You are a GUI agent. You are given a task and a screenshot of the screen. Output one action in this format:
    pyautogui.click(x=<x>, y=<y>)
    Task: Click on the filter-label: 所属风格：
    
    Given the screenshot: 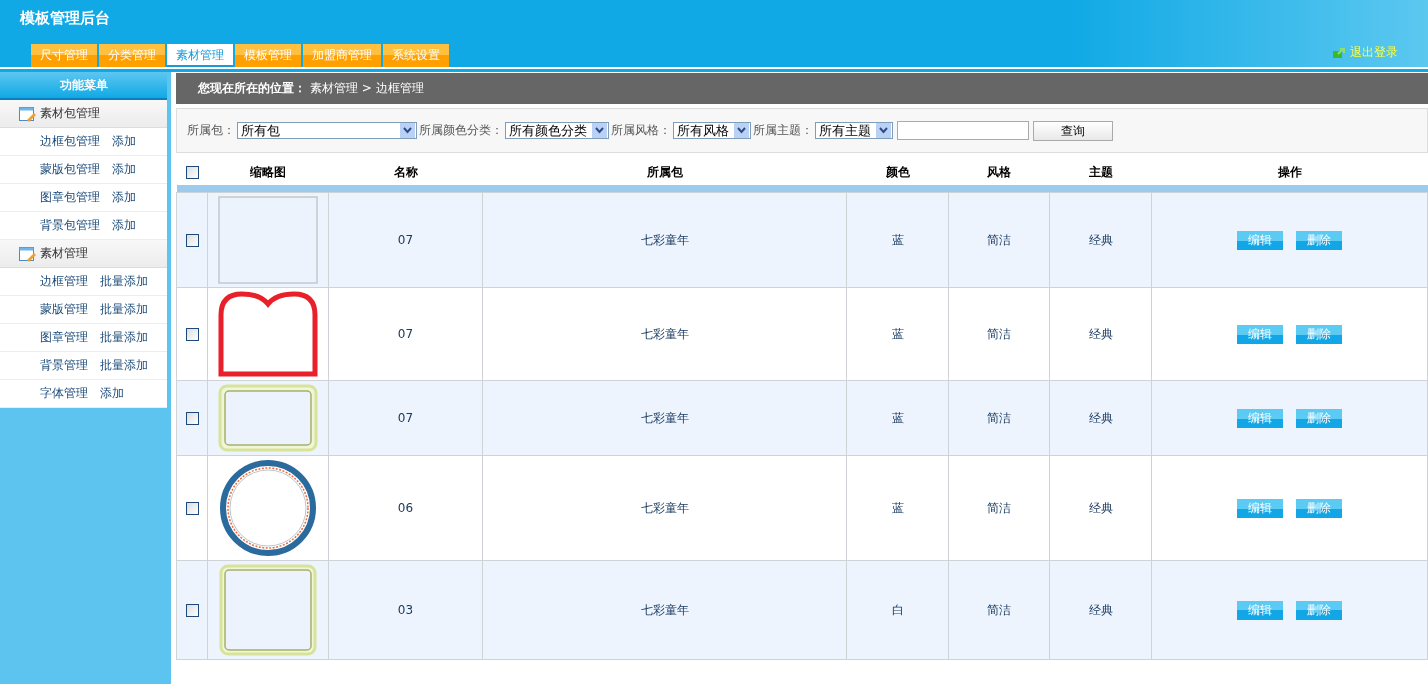 What is the action you would take?
    pyautogui.click(x=641, y=130)
    